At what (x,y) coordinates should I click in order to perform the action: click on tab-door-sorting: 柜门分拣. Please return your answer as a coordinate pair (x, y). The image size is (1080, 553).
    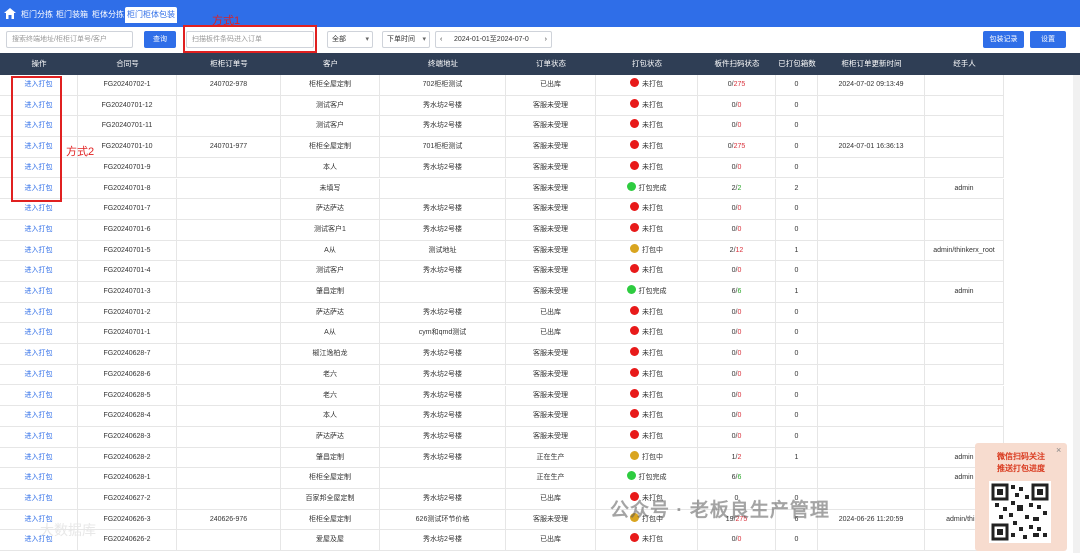
    Looking at the image, I should click on (37, 15).